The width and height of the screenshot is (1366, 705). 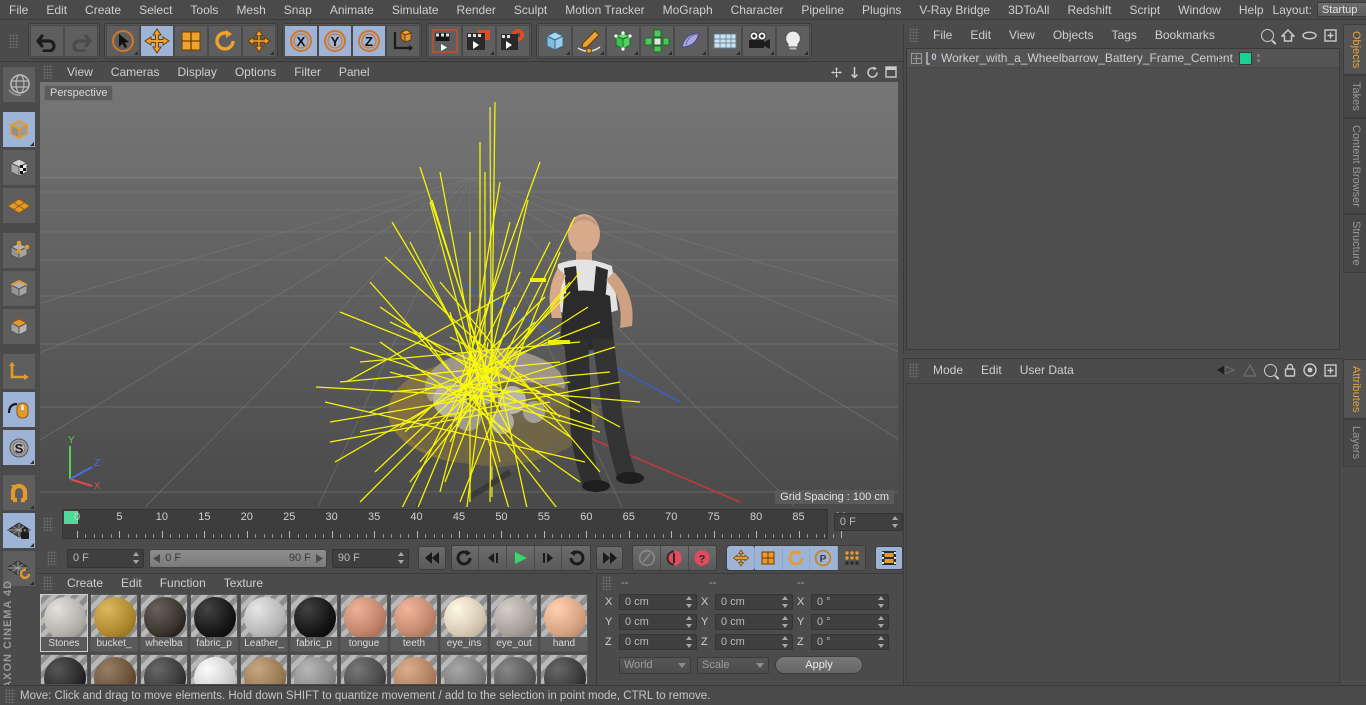 I want to click on coordinate-mode-dropdown: Scale, so click(x=733, y=665).